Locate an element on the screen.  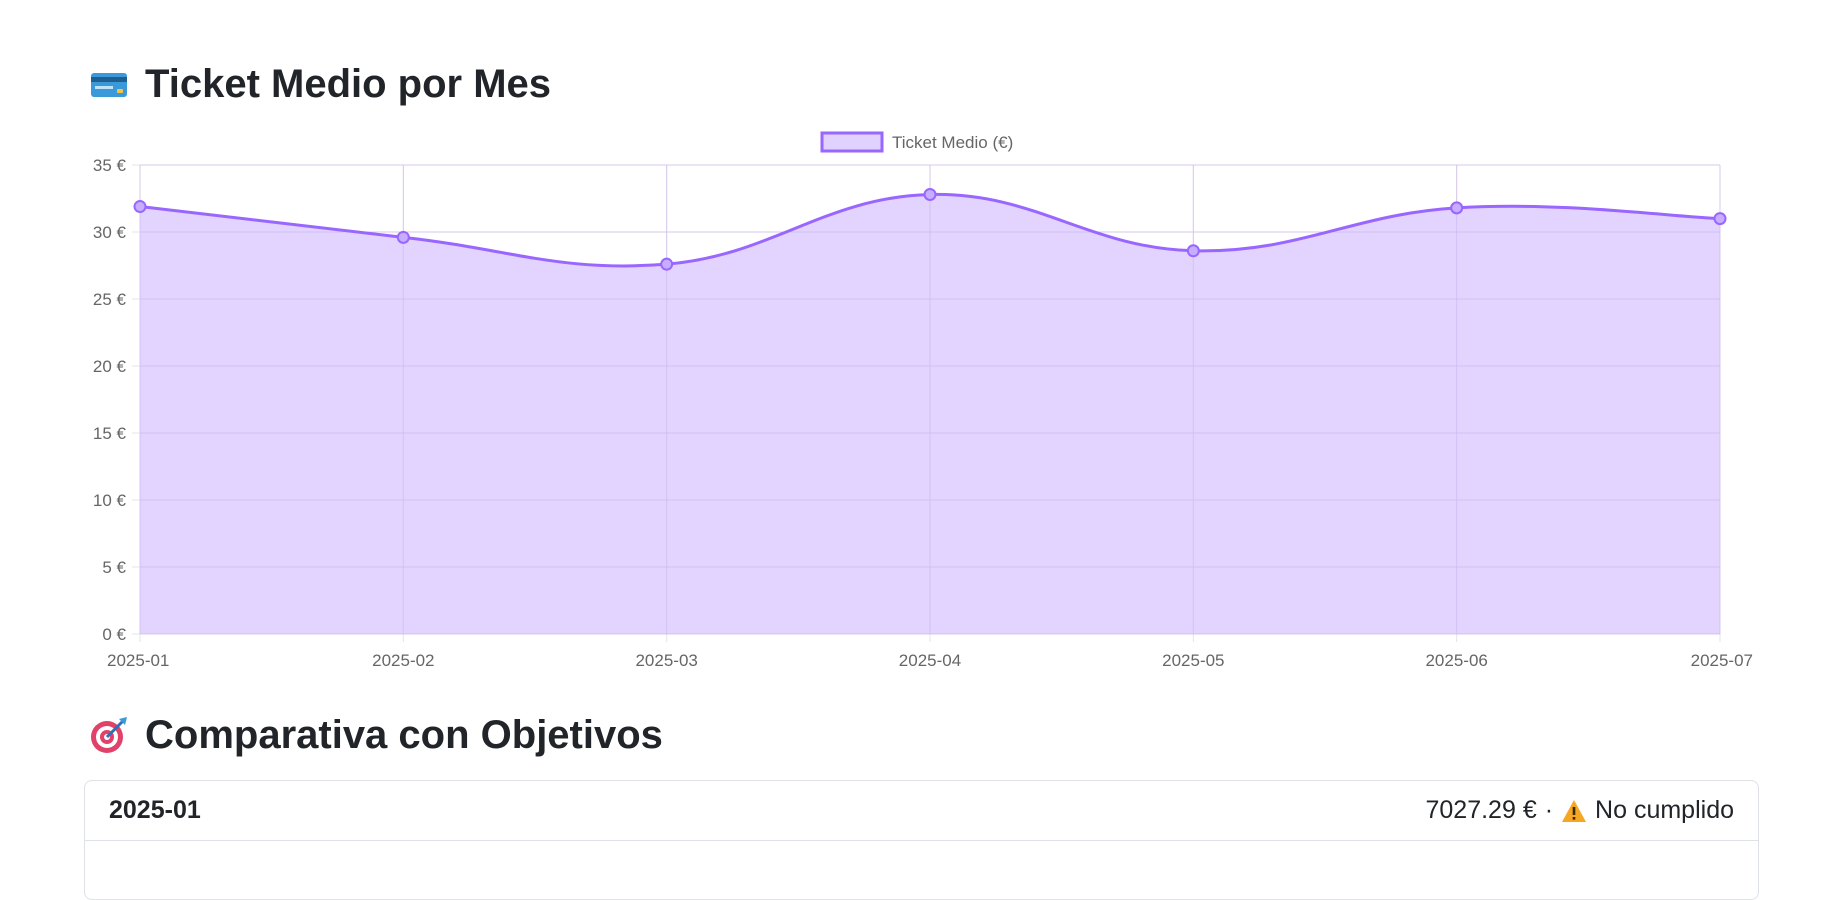
target-icon is located at coordinates (109, 735).